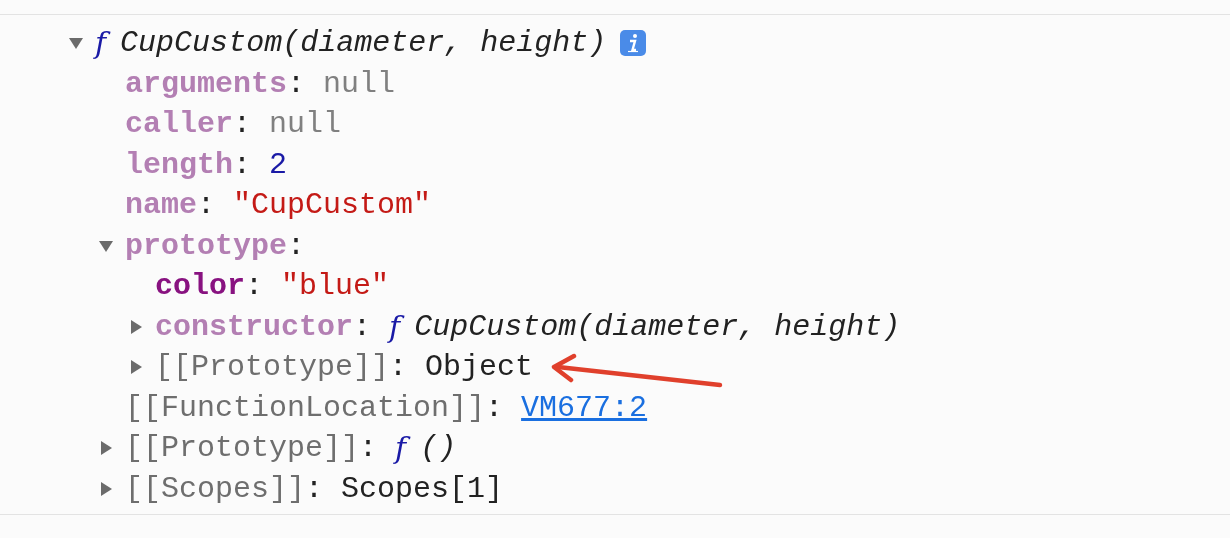 Image resolution: width=1230 pixels, height=538 pixels. What do you see at coordinates (278, 165) in the screenshot?
I see `value-text: 2` at bounding box center [278, 165].